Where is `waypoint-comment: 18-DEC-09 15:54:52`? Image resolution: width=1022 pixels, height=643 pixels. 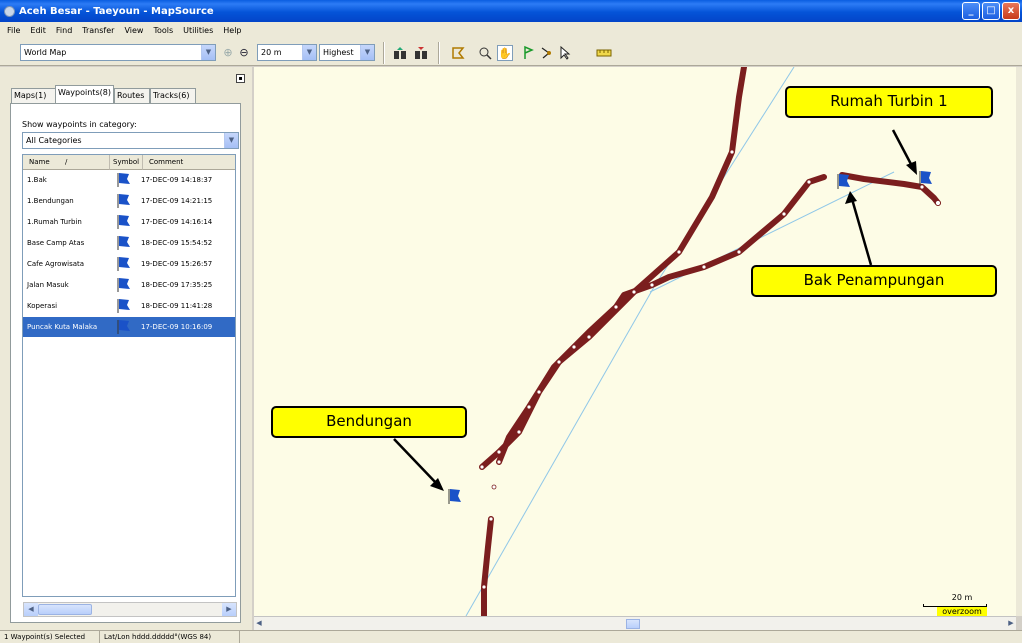 waypoint-comment: 18-DEC-09 15:54:52 is located at coordinates (177, 243).